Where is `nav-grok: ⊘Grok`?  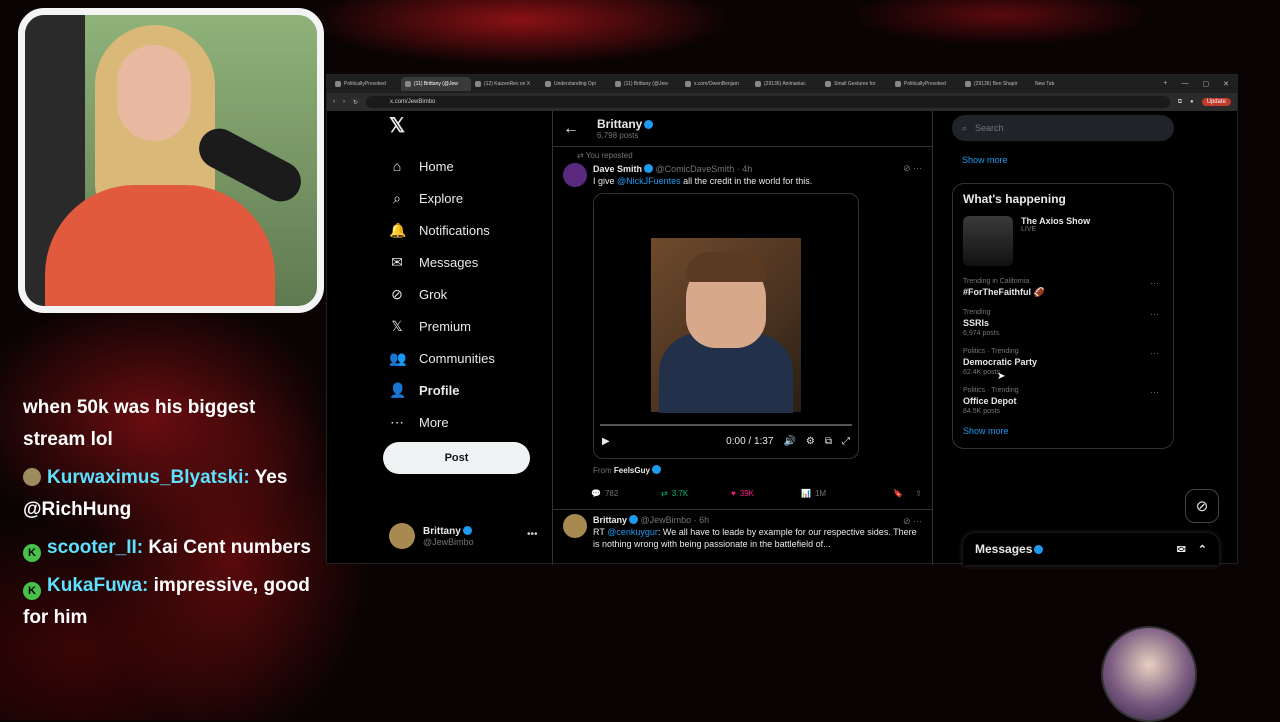 nav-grok: ⊘Grok is located at coordinates (467, 294).